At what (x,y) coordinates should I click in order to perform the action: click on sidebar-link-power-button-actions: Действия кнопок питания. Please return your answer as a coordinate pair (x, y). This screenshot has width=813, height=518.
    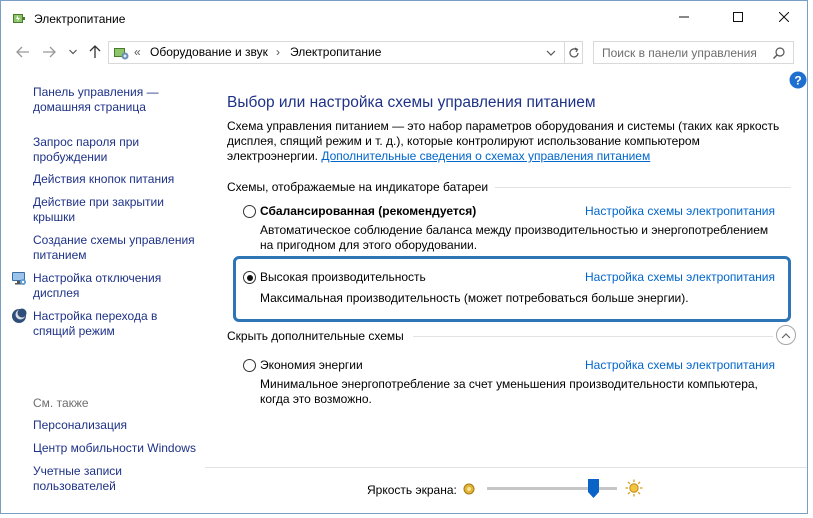
    Looking at the image, I should click on (103, 179).